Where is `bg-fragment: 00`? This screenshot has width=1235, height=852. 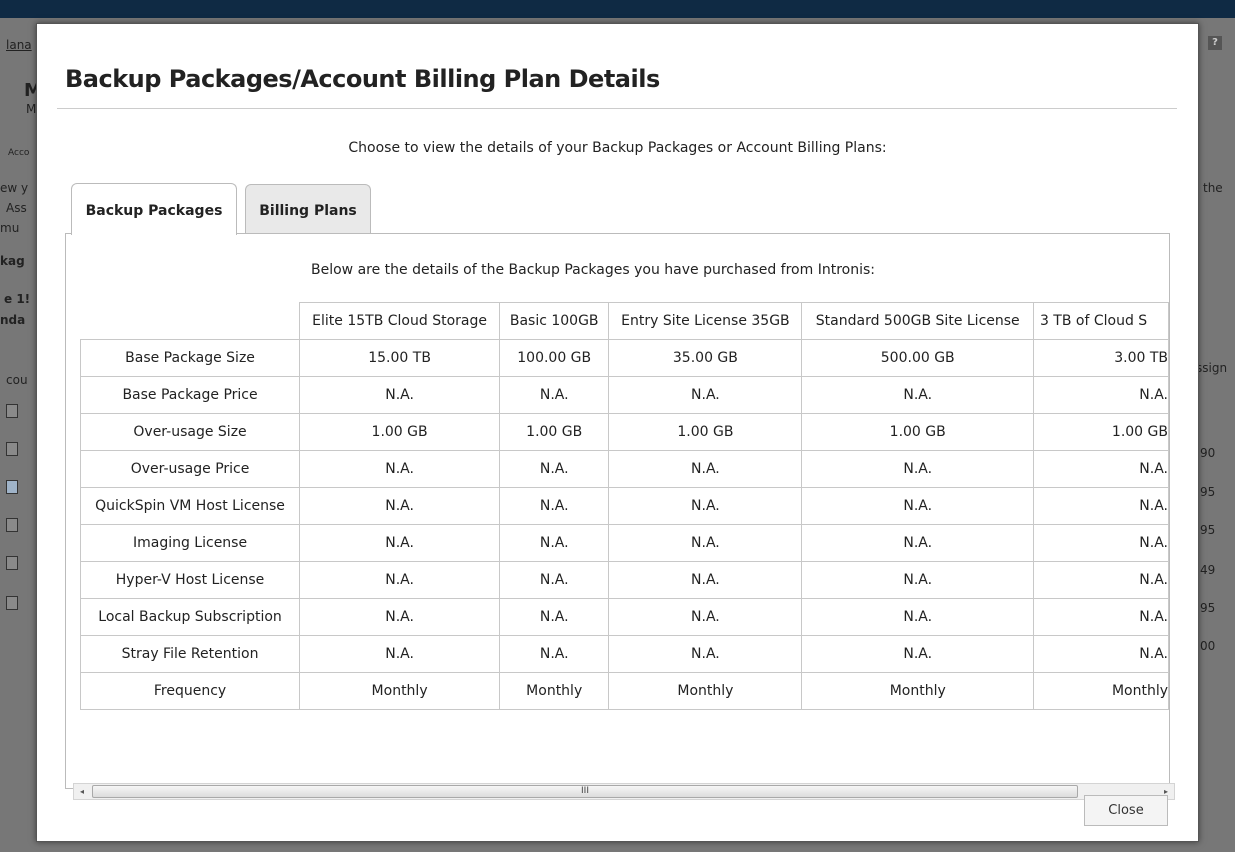
bg-fragment: 00 is located at coordinates (1208, 646).